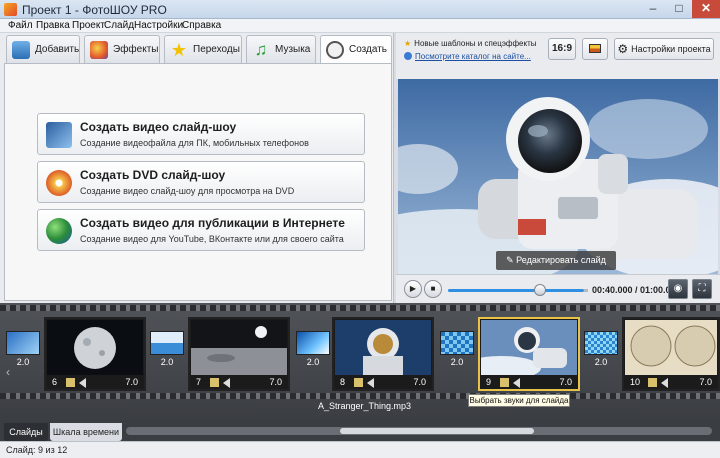 The width and height of the screenshot is (720, 458). I want to click on slide-thumb-selected: 9 7.0, so click(529, 354).